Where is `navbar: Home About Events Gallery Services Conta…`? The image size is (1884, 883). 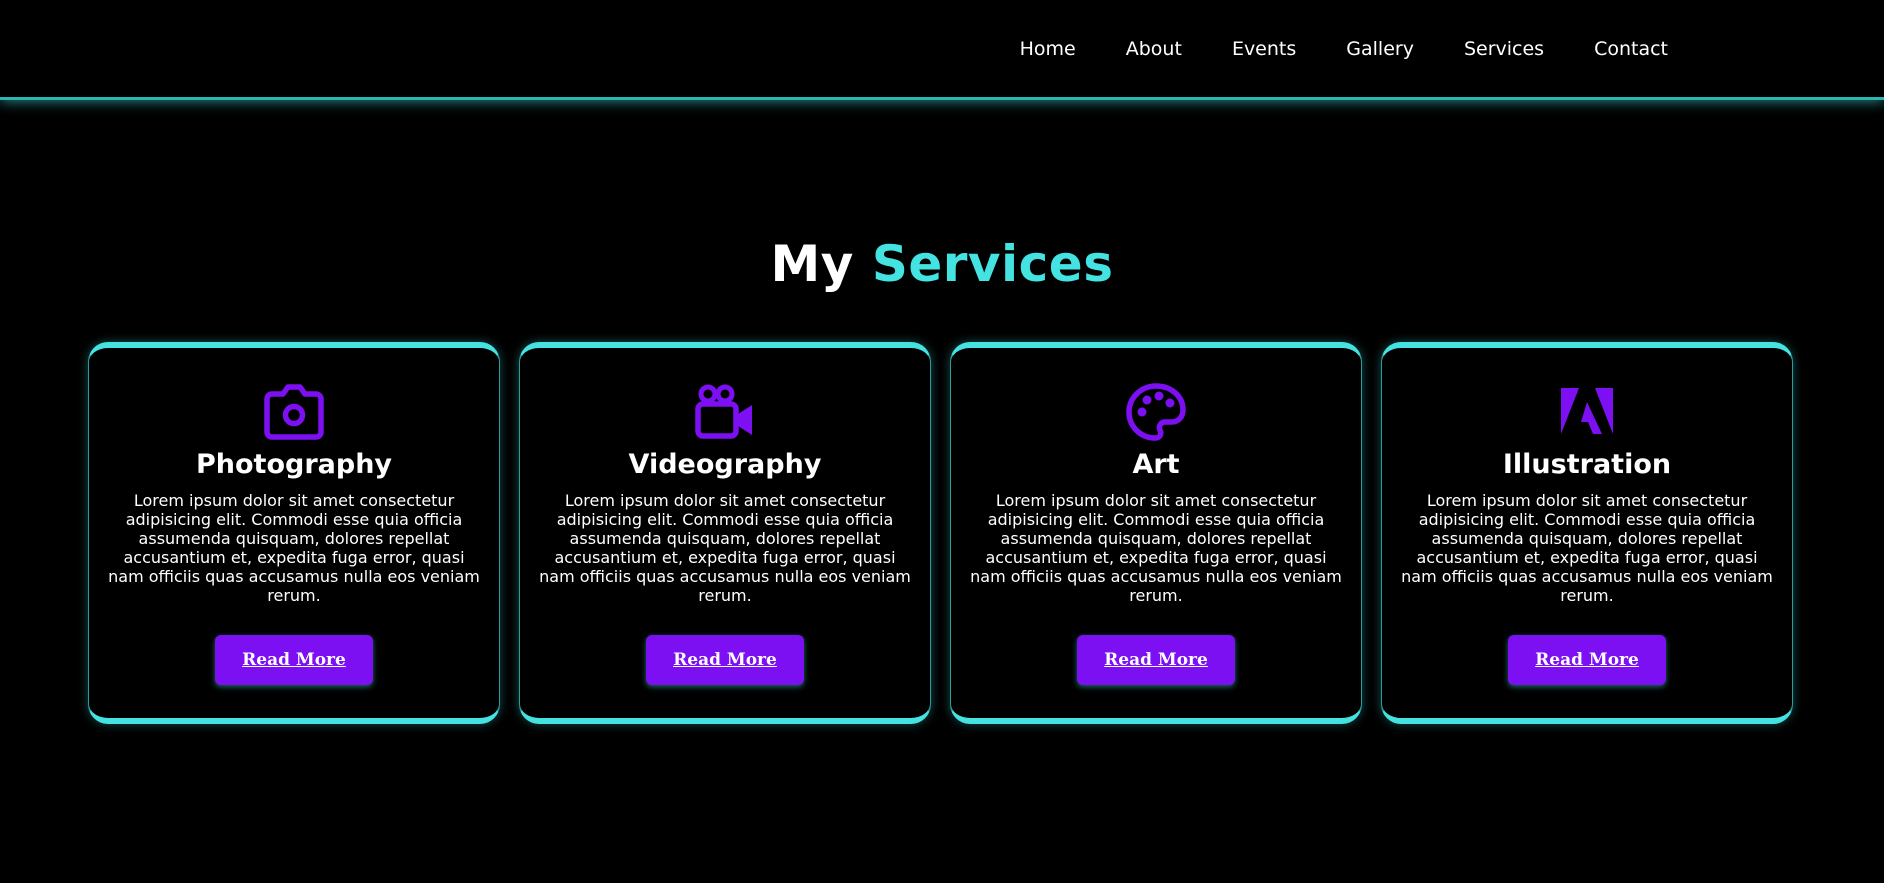 navbar: Home About Events Gallery Services Conta… is located at coordinates (942, 50).